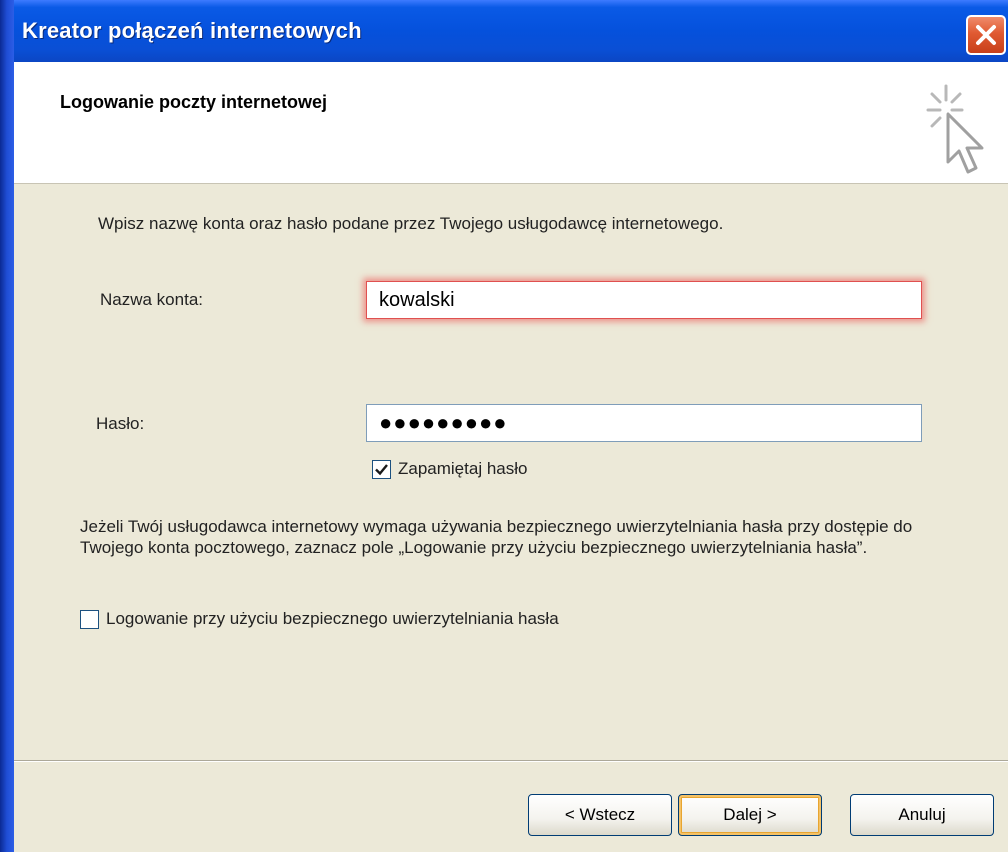  I want to click on window-title: Kreator połączeń internetowych, so click(192, 30).